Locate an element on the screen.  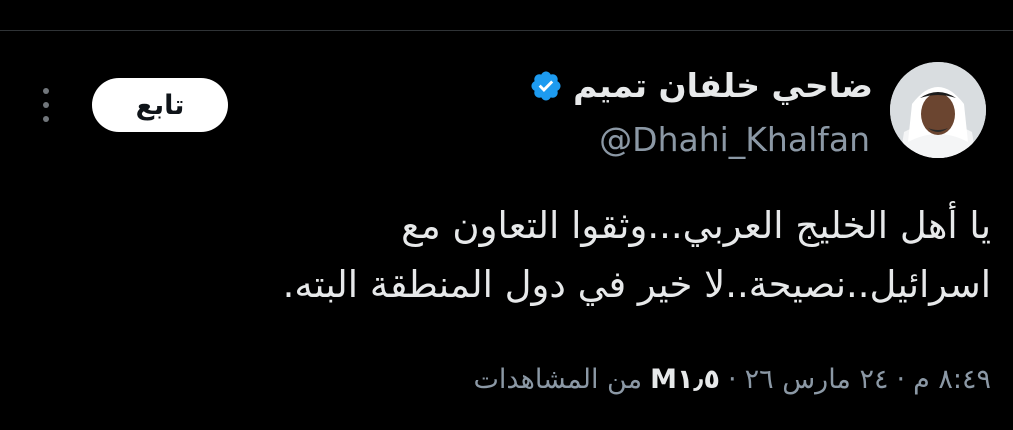
tweet-time: ٨:٤٩ م is located at coordinates (952, 379).